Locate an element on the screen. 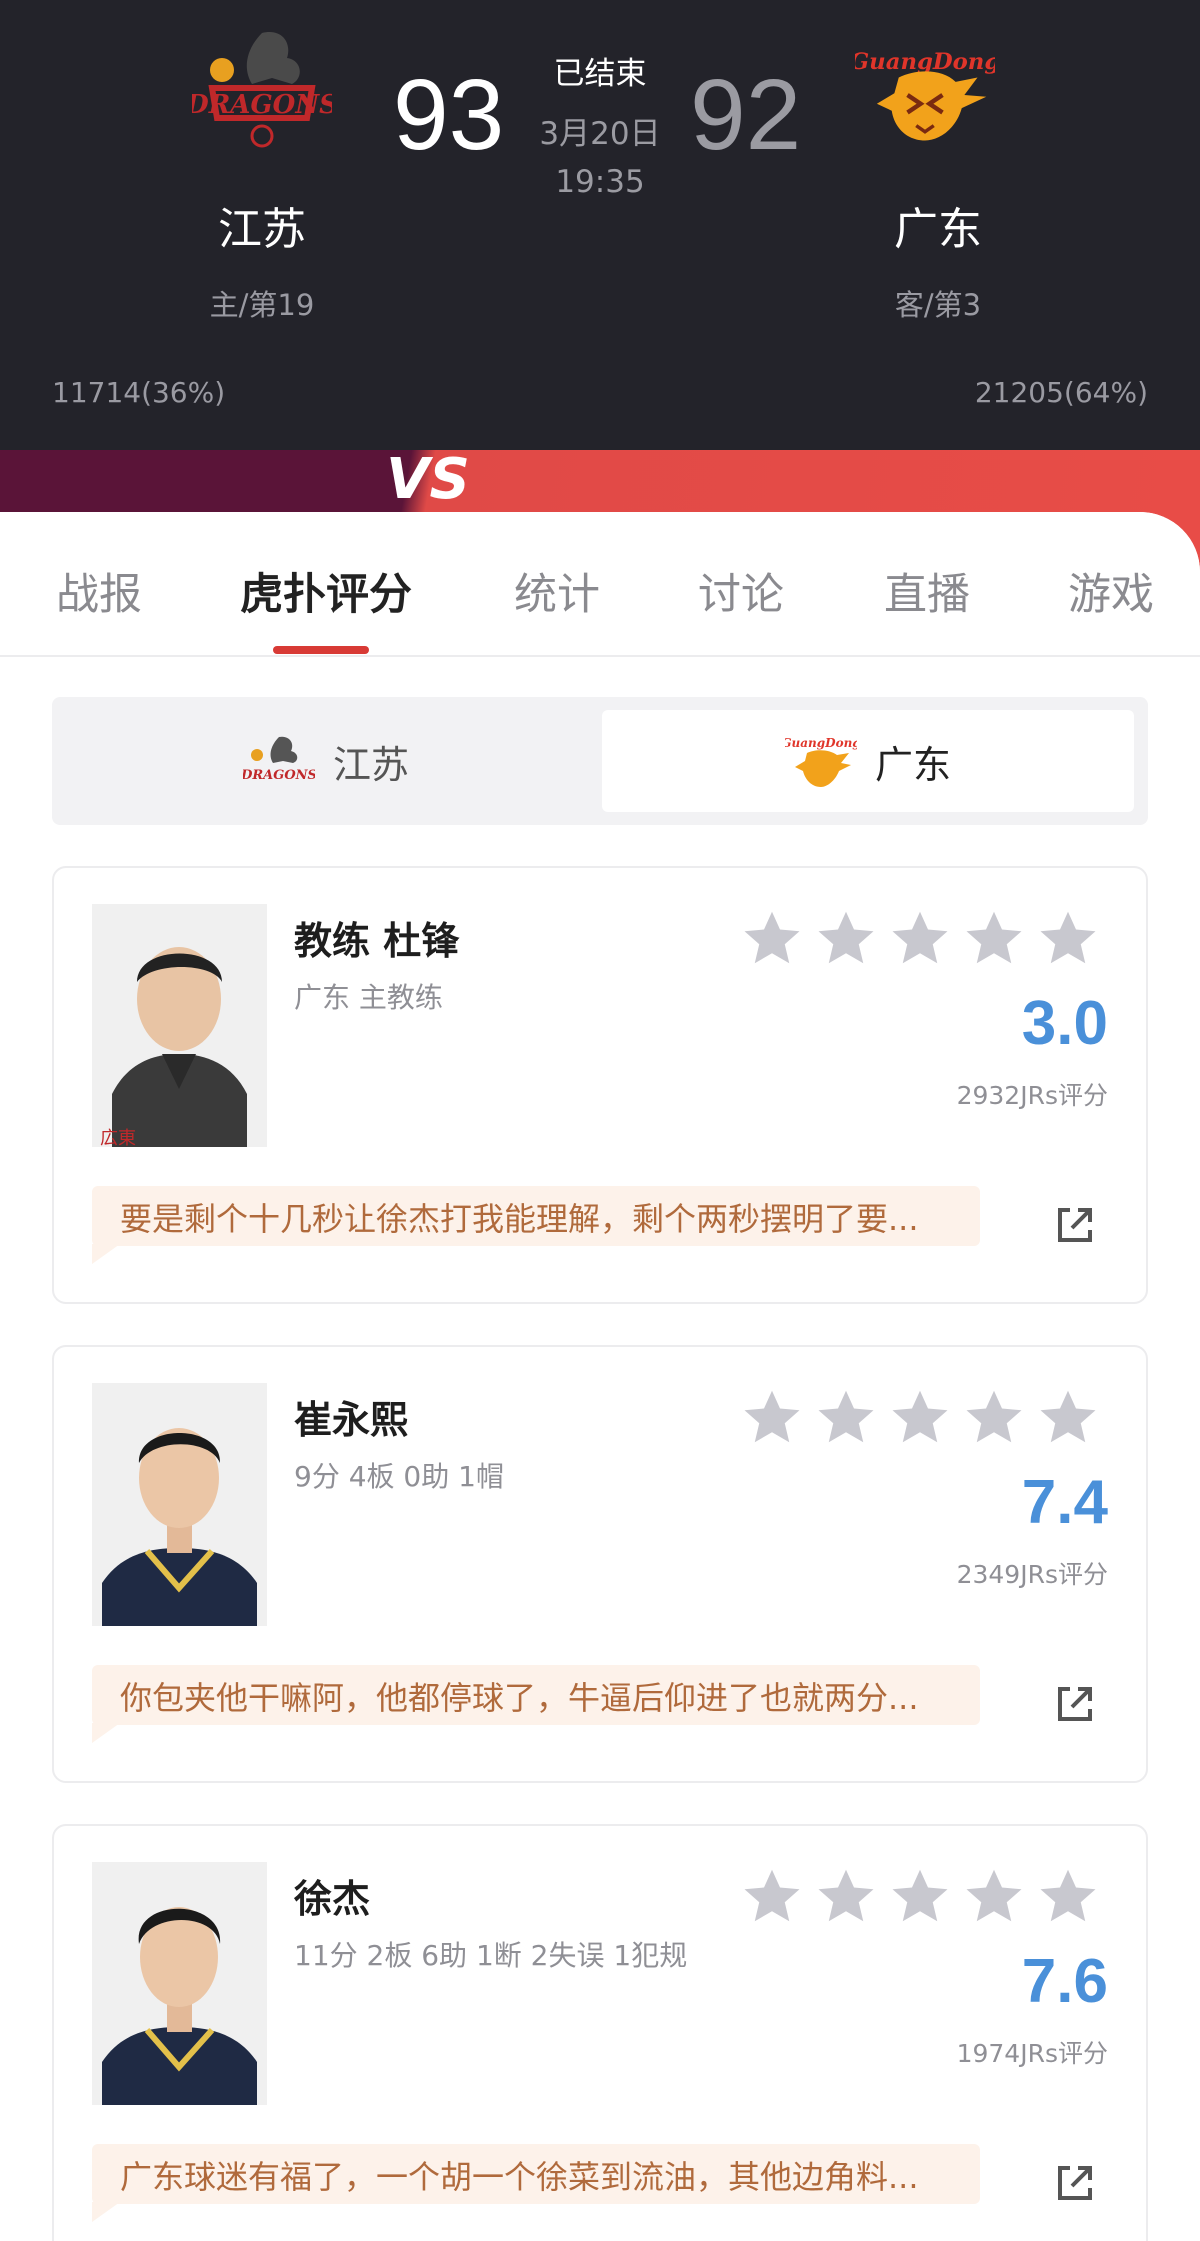 This screenshot has width=1200, height=2241. tab-discussion: 讨论 is located at coordinates (741, 591).